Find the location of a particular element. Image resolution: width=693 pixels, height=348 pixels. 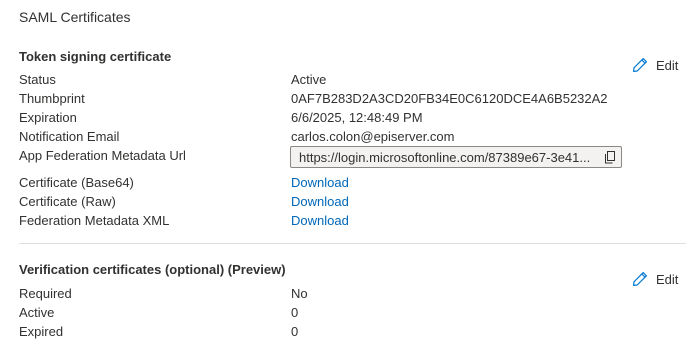

metadata-url-label: App Federation Metadata Url is located at coordinates (102, 155).